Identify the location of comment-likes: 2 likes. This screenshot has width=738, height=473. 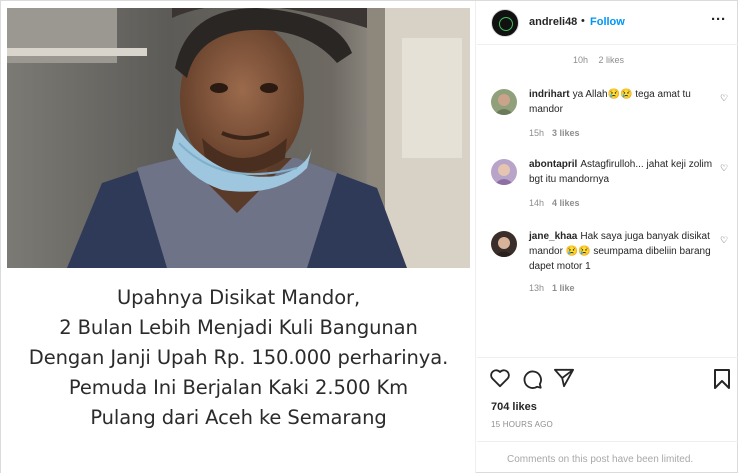
(612, 60).